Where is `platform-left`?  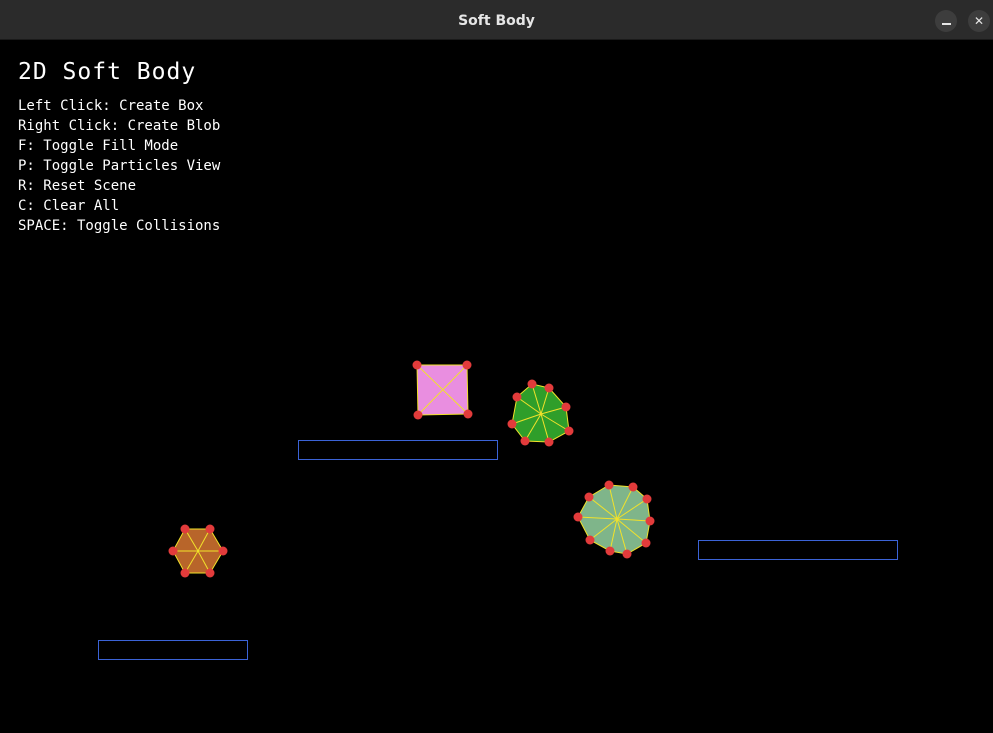 platform-left is located at coordinates (173, 650).